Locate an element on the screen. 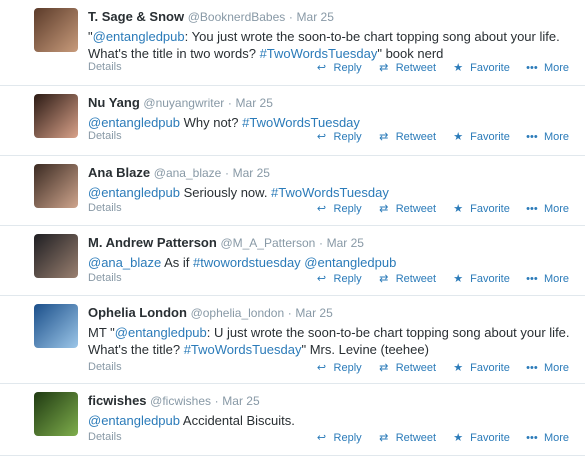 This screenshot has height=456, width=585. hashtag-link: #twowordstuesday is located at coordinates (247, 262).